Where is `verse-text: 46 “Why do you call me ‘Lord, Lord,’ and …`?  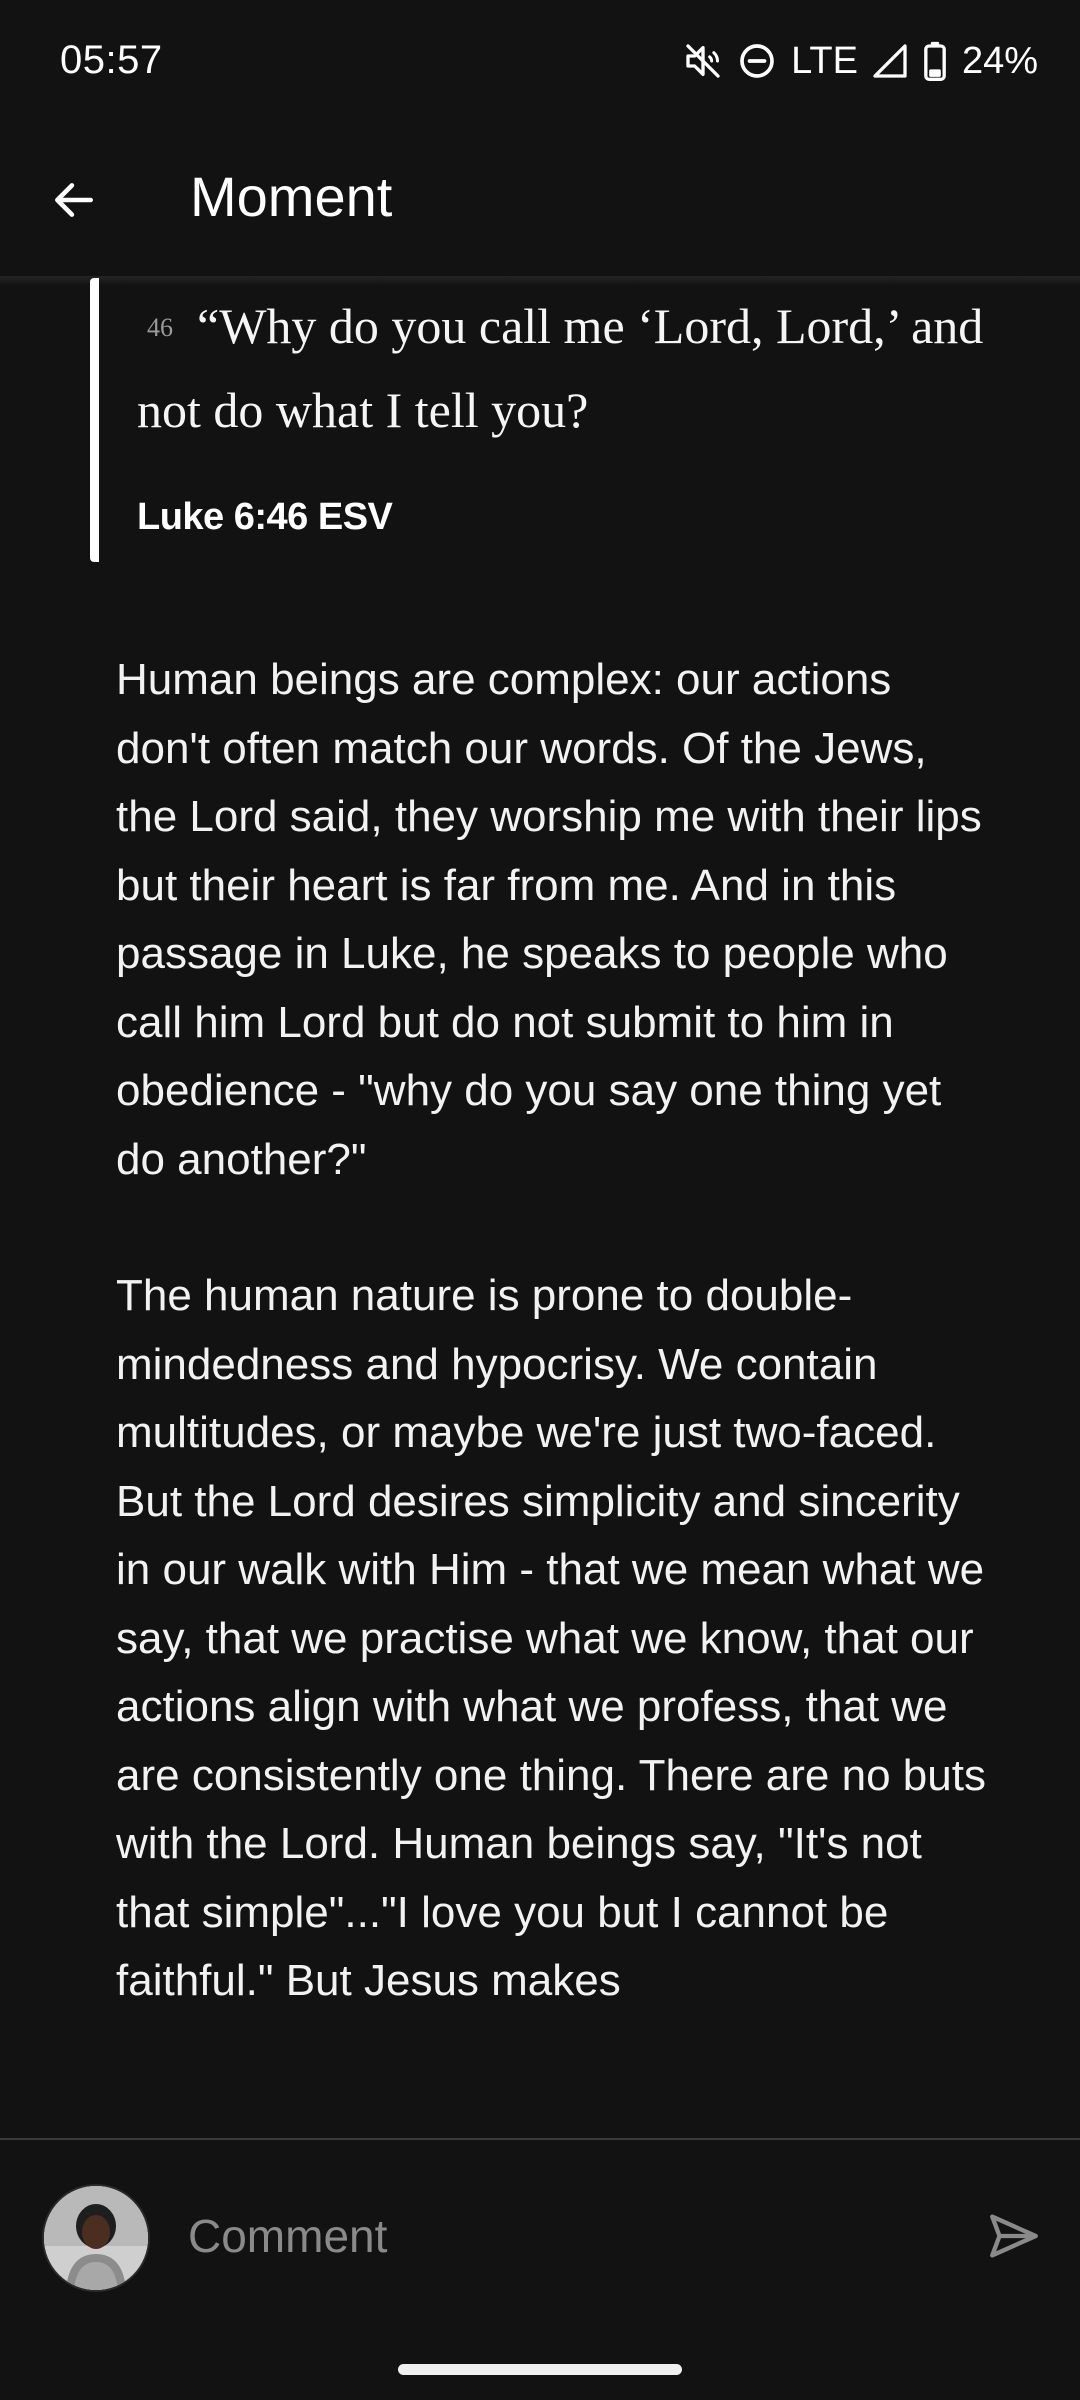
verse-text: 46 “Why do you call me ‘Lord, Lord,’ and … is located at coordinates (567, 368).